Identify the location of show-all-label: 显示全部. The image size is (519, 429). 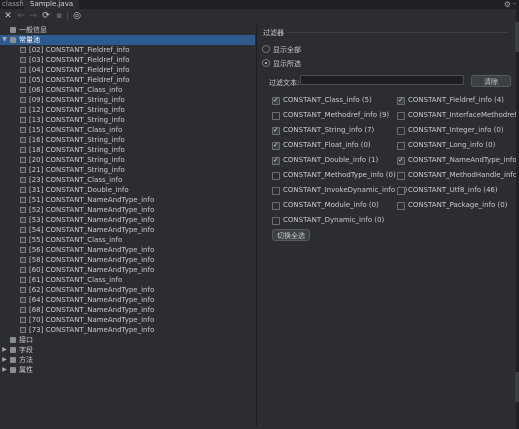
(287, 50).